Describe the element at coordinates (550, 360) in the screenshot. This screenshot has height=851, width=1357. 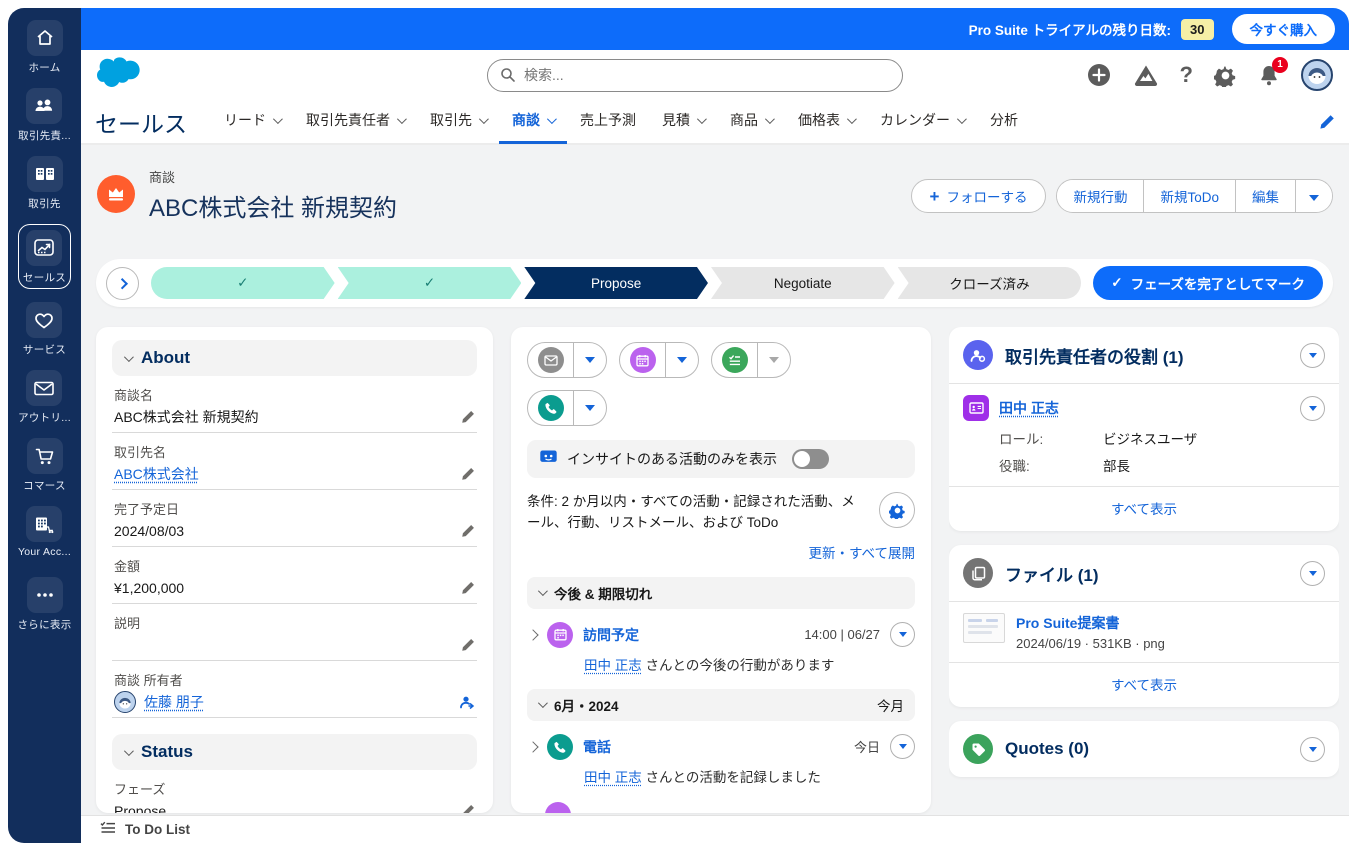
I see `email-button` at that location.